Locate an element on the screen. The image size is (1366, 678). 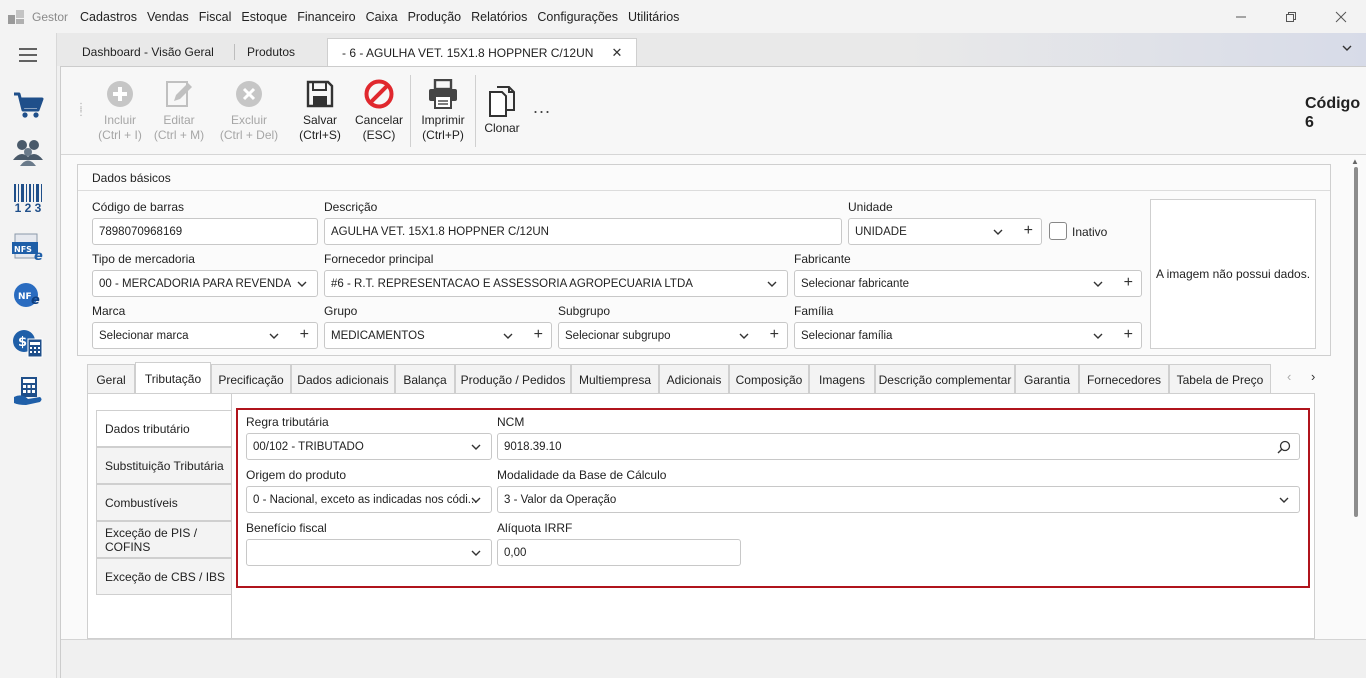
grip-icon: ⋮ ⋮ is located at coordinates (81, 110).